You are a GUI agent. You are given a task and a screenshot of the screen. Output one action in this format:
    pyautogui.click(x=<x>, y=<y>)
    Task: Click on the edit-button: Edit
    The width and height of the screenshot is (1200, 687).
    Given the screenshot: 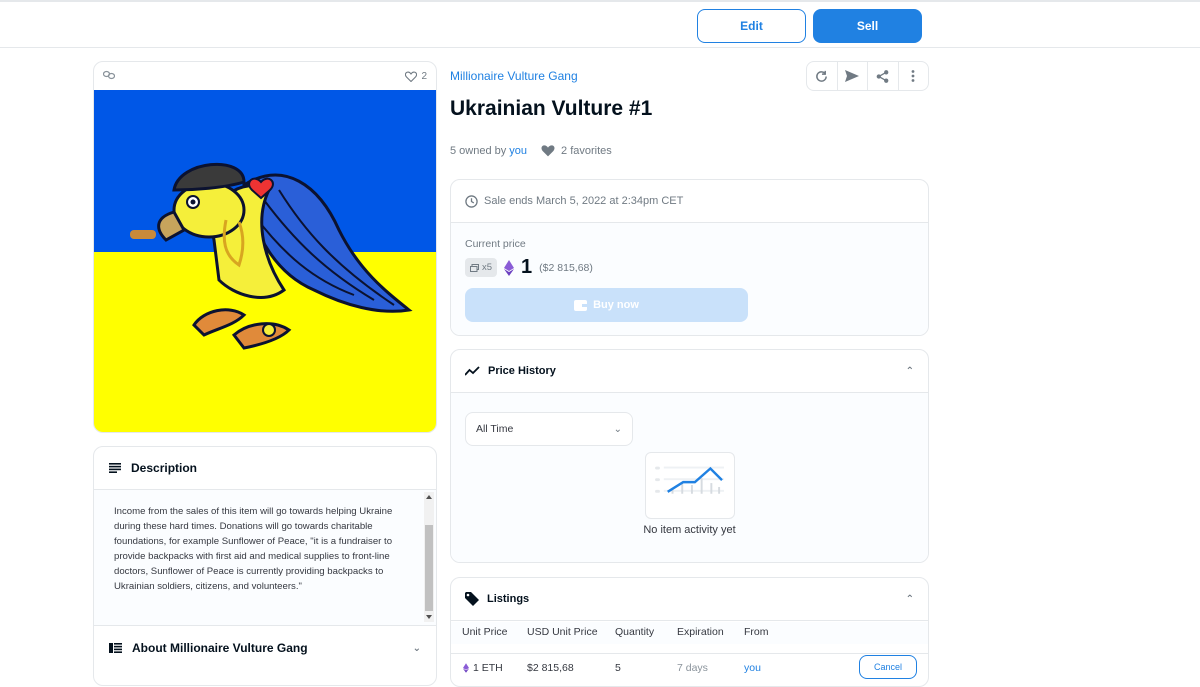 What is the action you would take?
    pyautogui.click(x=751, y=26)
    